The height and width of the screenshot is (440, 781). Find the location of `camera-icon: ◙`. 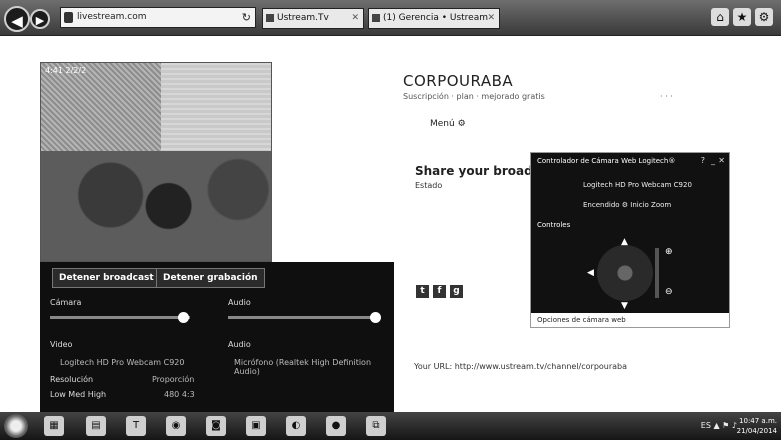

camera-icon: ◙ is located at coordinates (216, 426).